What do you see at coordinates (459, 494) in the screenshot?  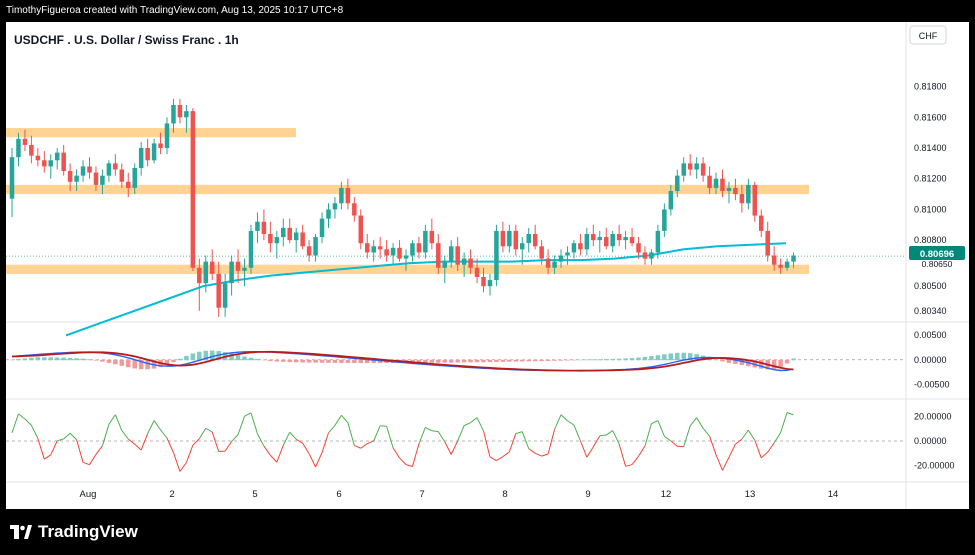 I see `time-axis: Aug 2 5 6 7 8 9 12 13 14` at bounding box center [459, 494].